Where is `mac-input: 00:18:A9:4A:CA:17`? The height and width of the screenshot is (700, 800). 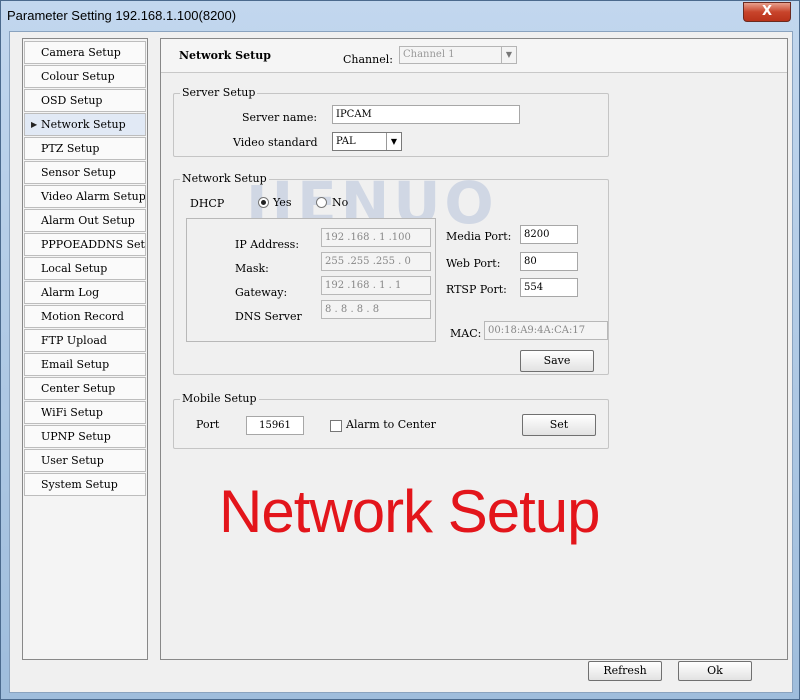 mac-input: 00:18:A9:4A:CA:17 is located at coordinates (546, 330).